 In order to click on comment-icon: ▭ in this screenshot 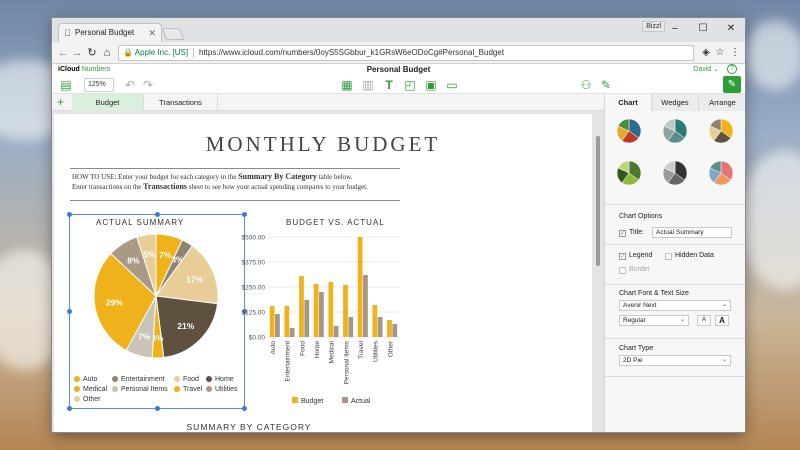, I will do `click(452, 85)`.